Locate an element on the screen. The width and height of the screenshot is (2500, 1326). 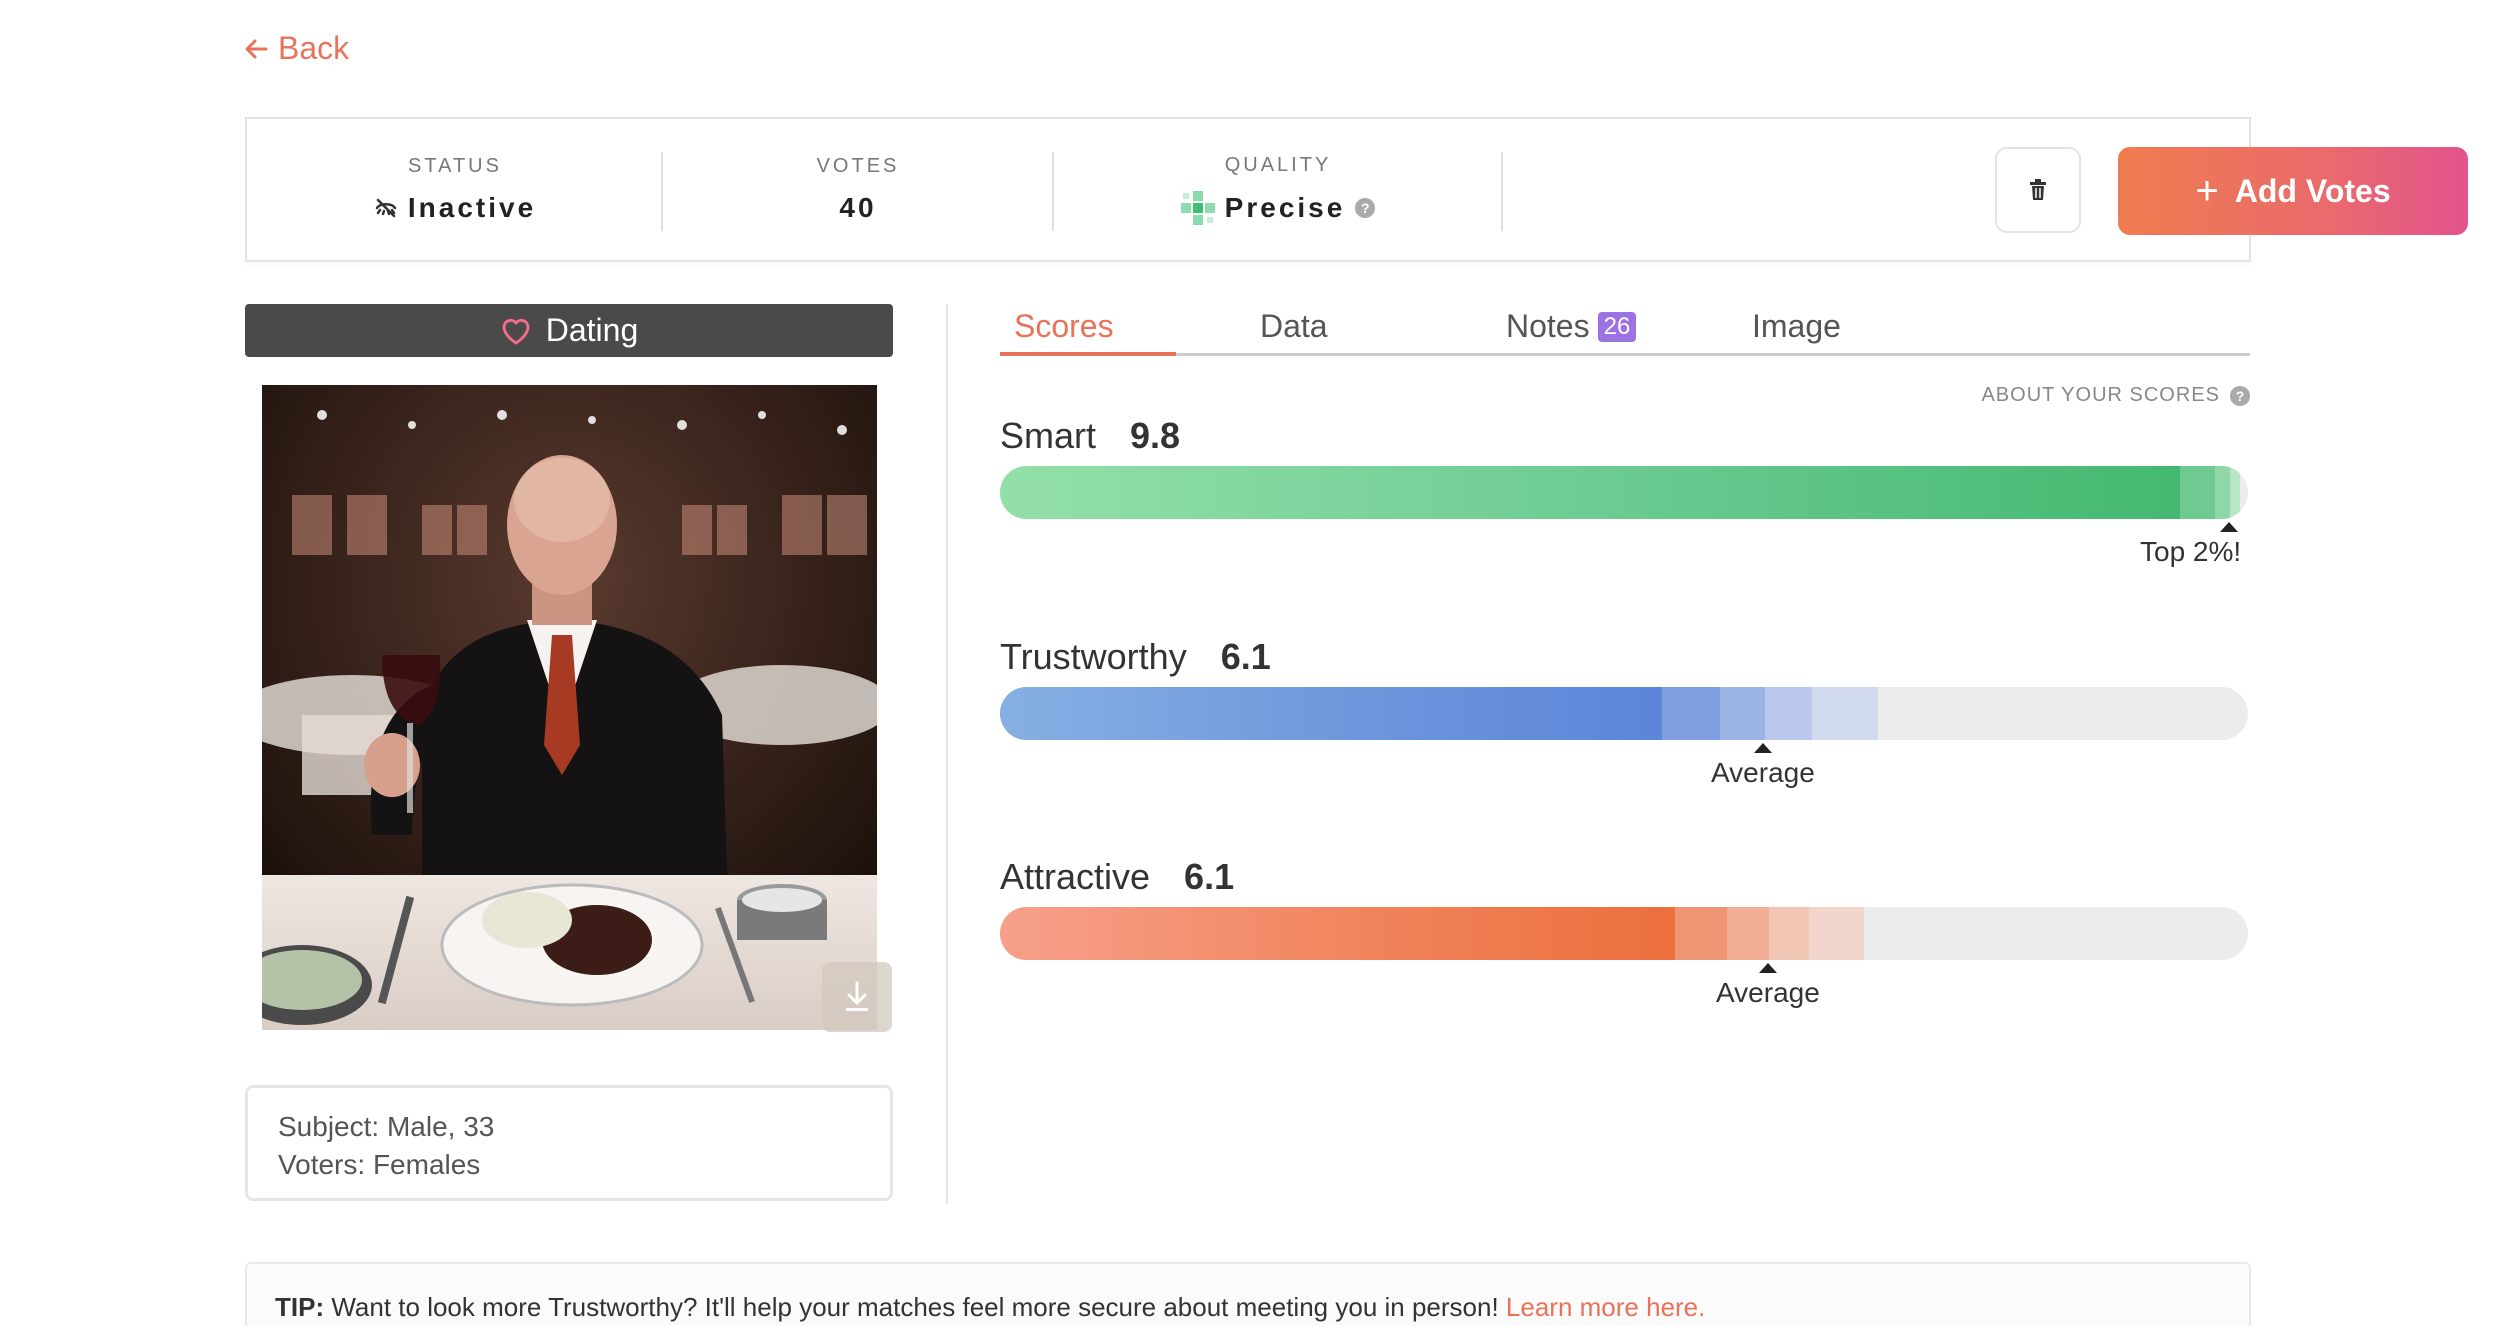
notes-count-badge: 26 is located at coordinates (1617, 326).